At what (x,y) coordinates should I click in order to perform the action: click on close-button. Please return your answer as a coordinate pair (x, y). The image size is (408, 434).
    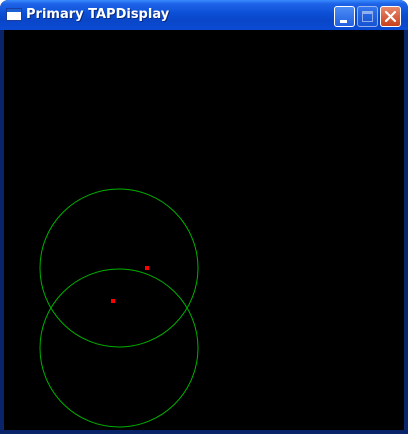
    Looking at the image, I should click on (390, 16).